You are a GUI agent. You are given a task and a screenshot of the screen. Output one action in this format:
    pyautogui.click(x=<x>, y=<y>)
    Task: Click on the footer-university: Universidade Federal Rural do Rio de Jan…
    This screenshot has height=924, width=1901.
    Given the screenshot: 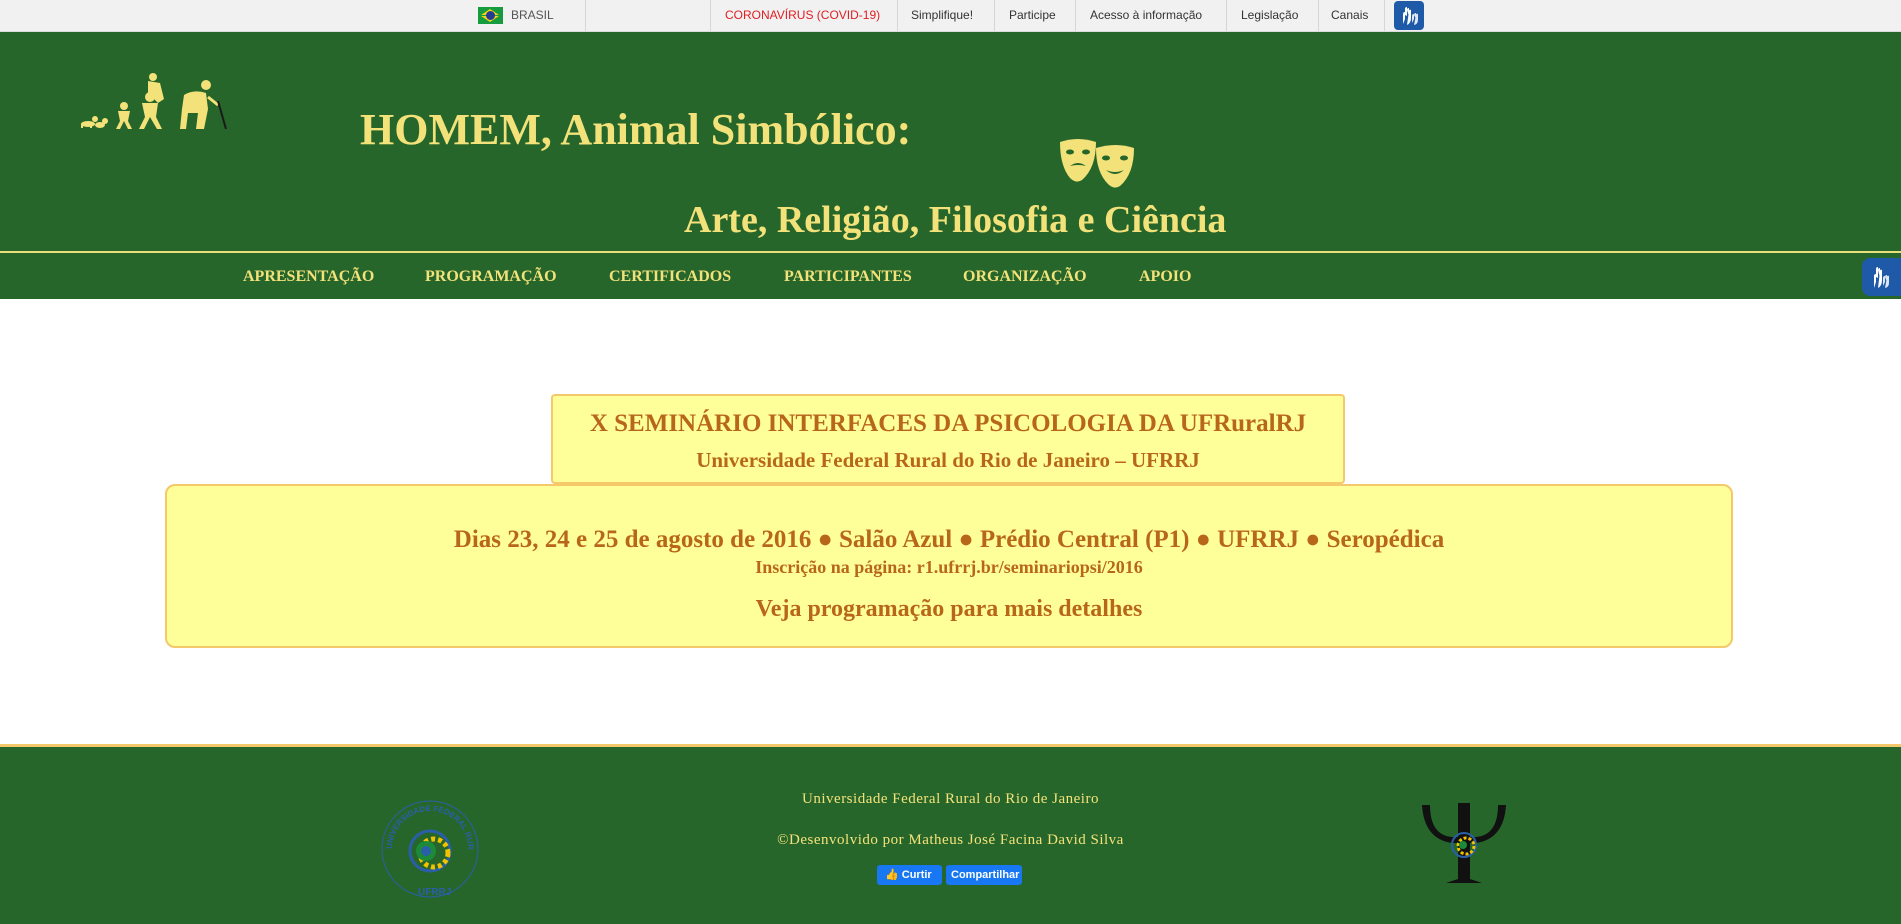 What is the action you would take?
    pyautogui.click(x=950, y=799)
    